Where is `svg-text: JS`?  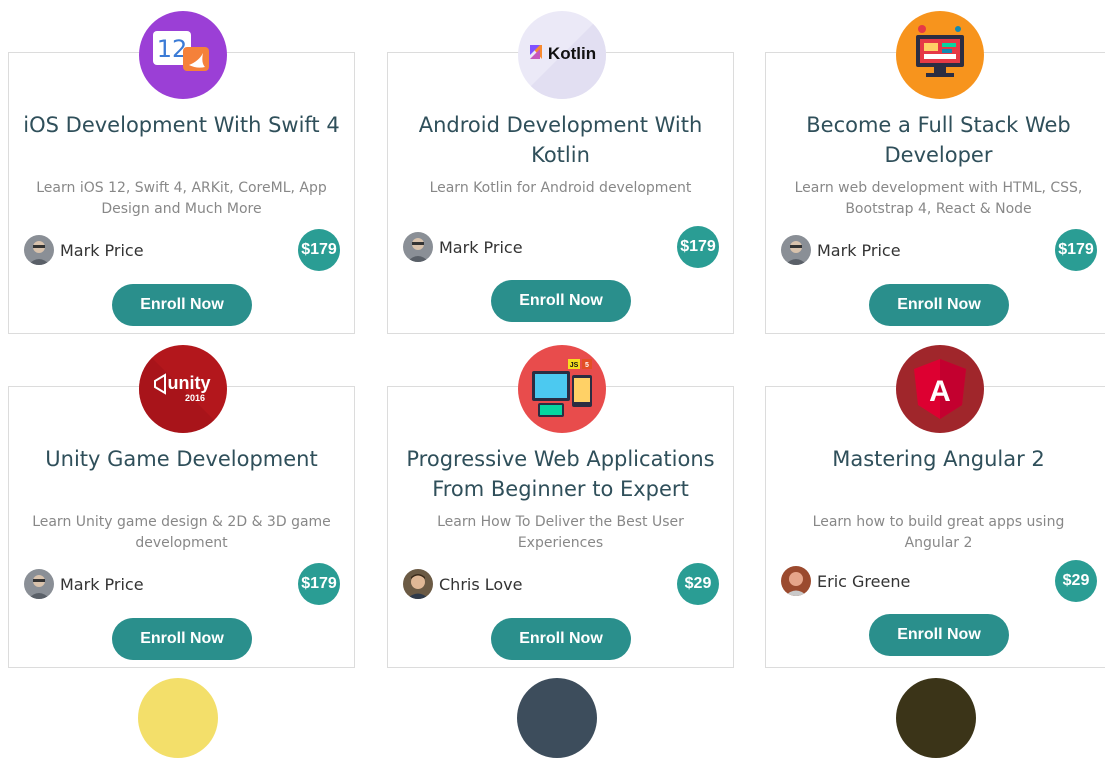
svg-text: JS is located at coordinates (574, 365).